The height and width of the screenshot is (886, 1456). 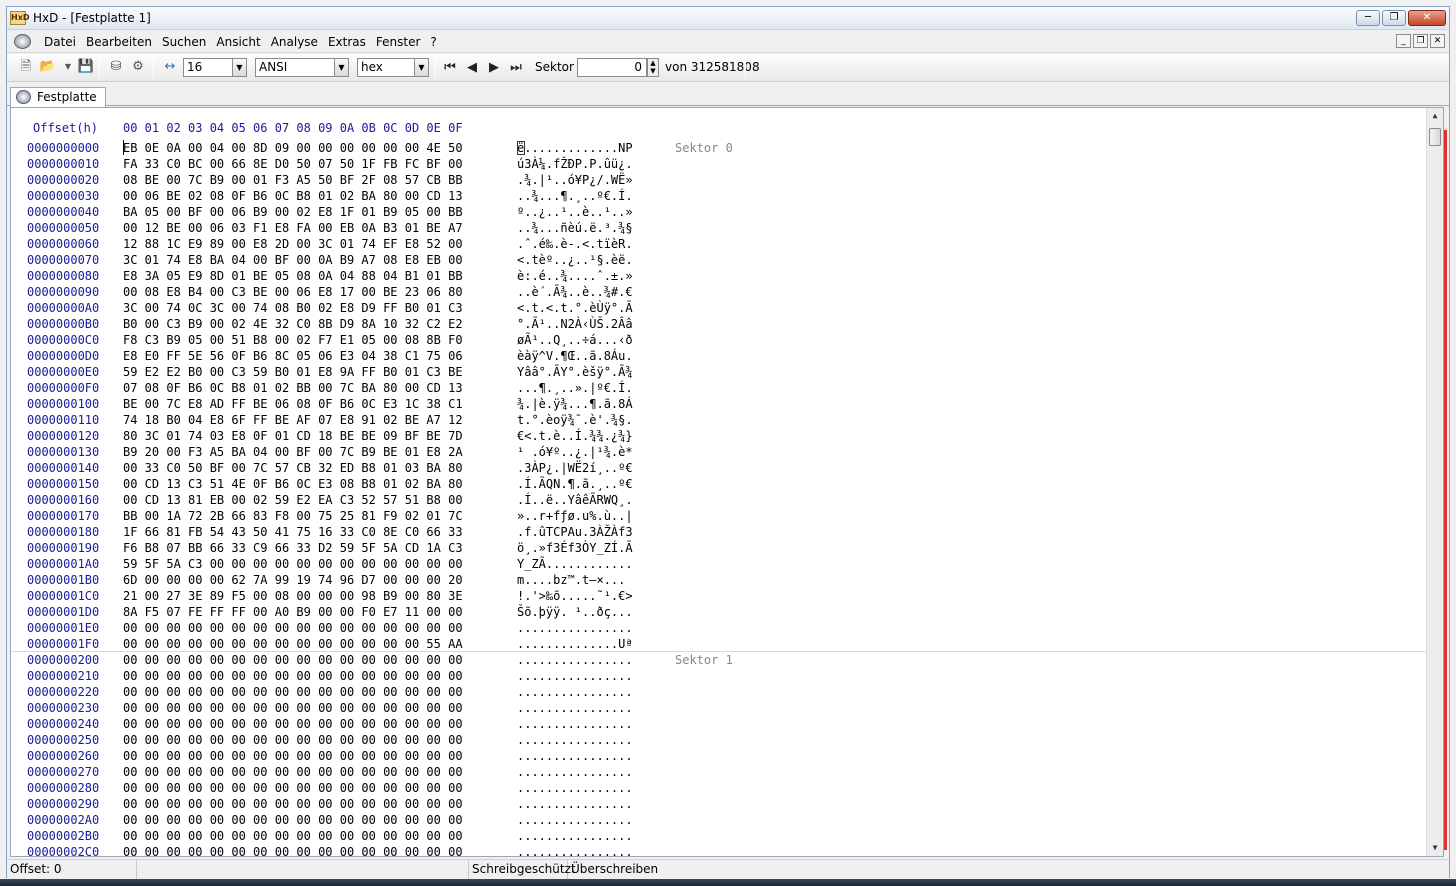 I want to click on open-folder-icon: 📂, so click(x=48, y=67).